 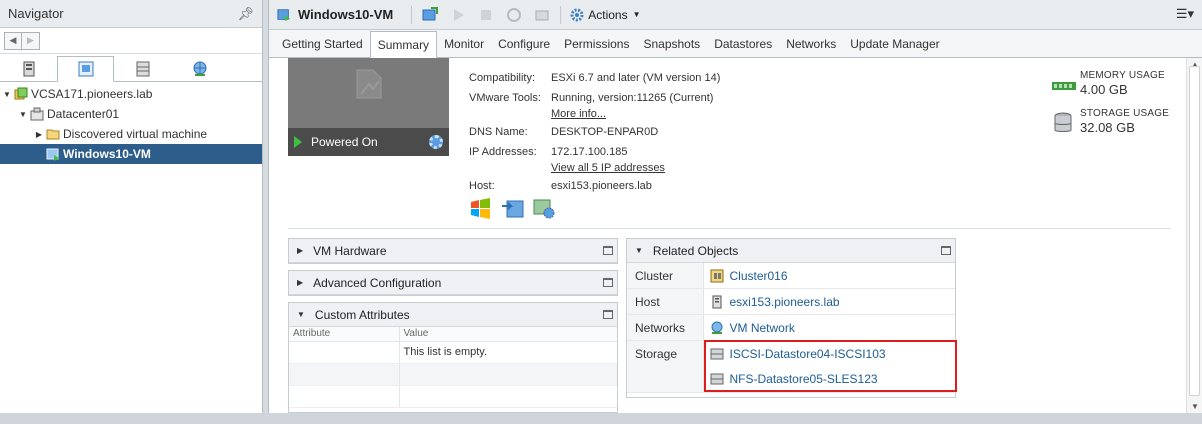 I want to click on vm-console-thumbnail: Powered On, so click(x=368, y=107).